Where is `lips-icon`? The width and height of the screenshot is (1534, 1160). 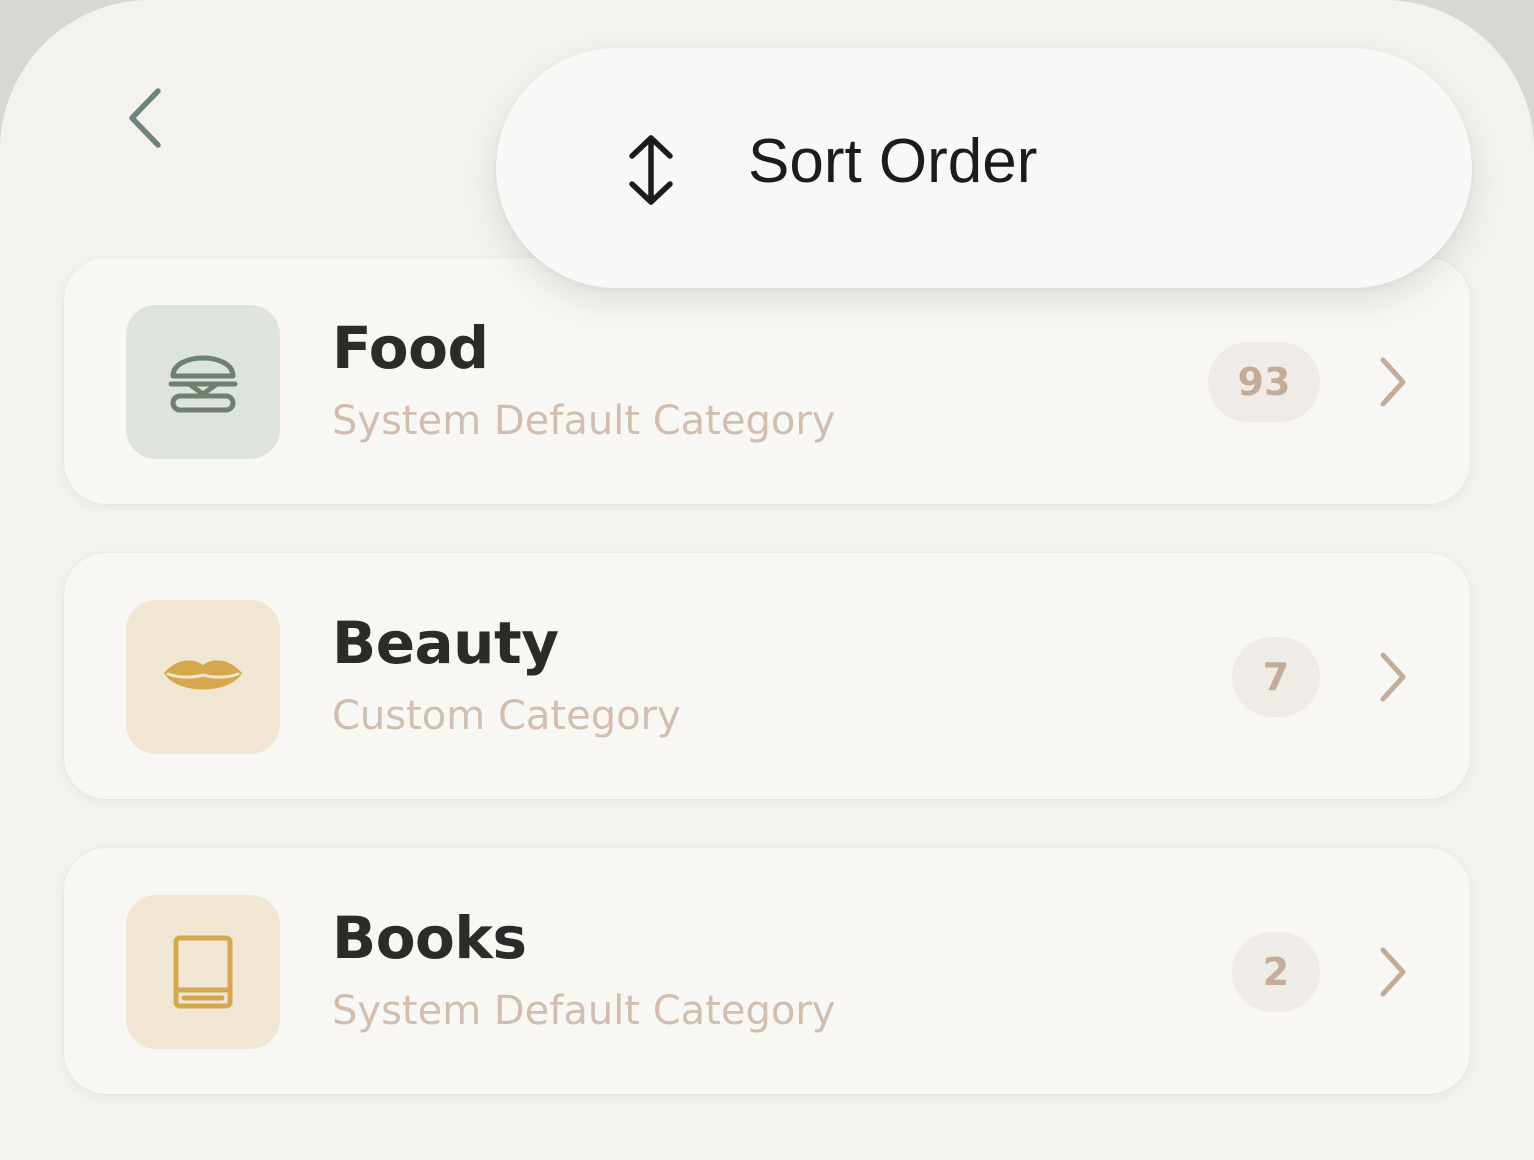 lips-icon is located at coordinates (203, 675).